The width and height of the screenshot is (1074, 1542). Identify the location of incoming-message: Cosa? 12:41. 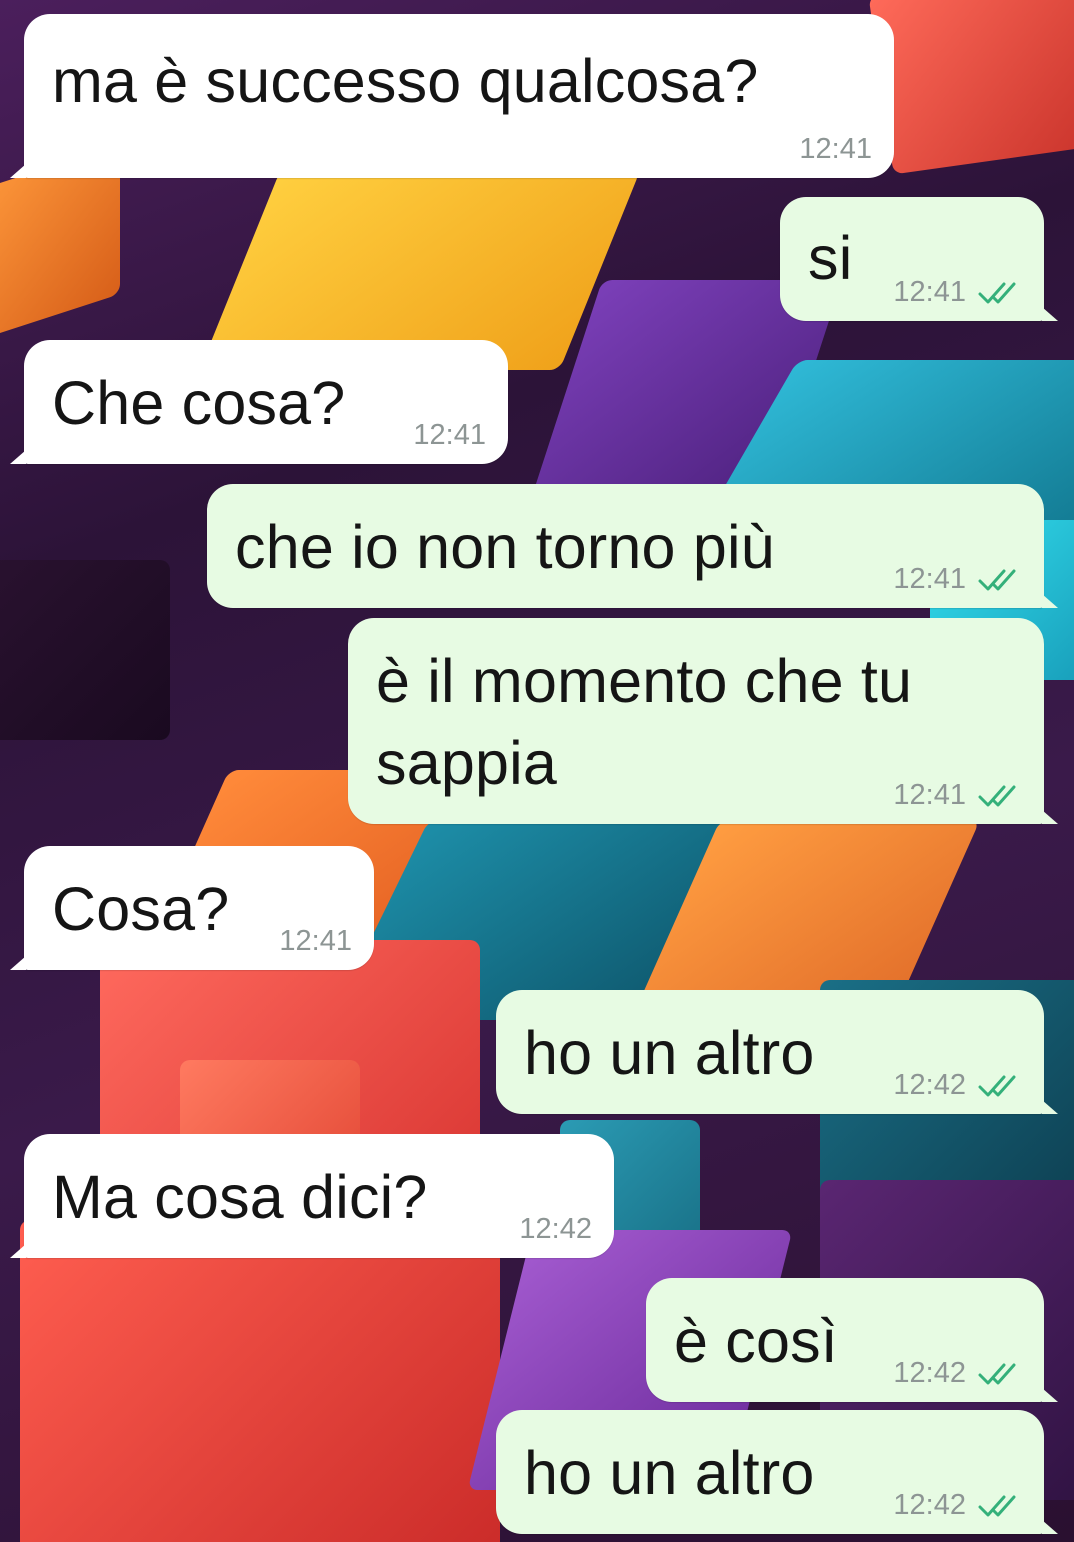
(192, 908).